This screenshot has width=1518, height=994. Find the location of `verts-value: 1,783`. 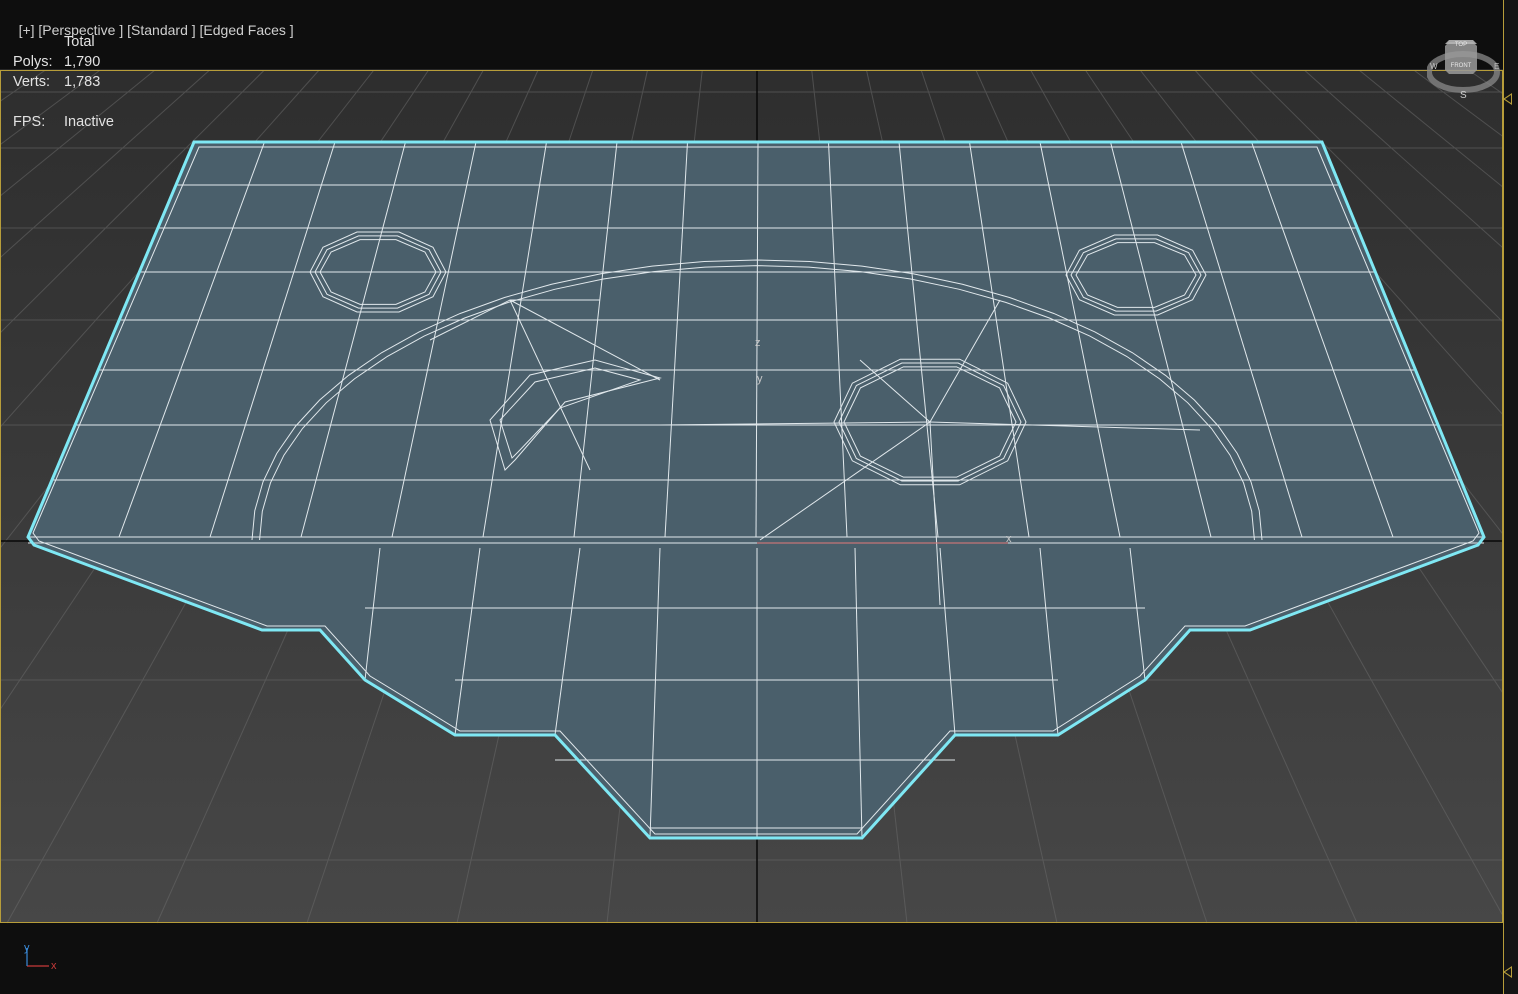

verts-value: 1,783 is located at coordinates (82, 82).